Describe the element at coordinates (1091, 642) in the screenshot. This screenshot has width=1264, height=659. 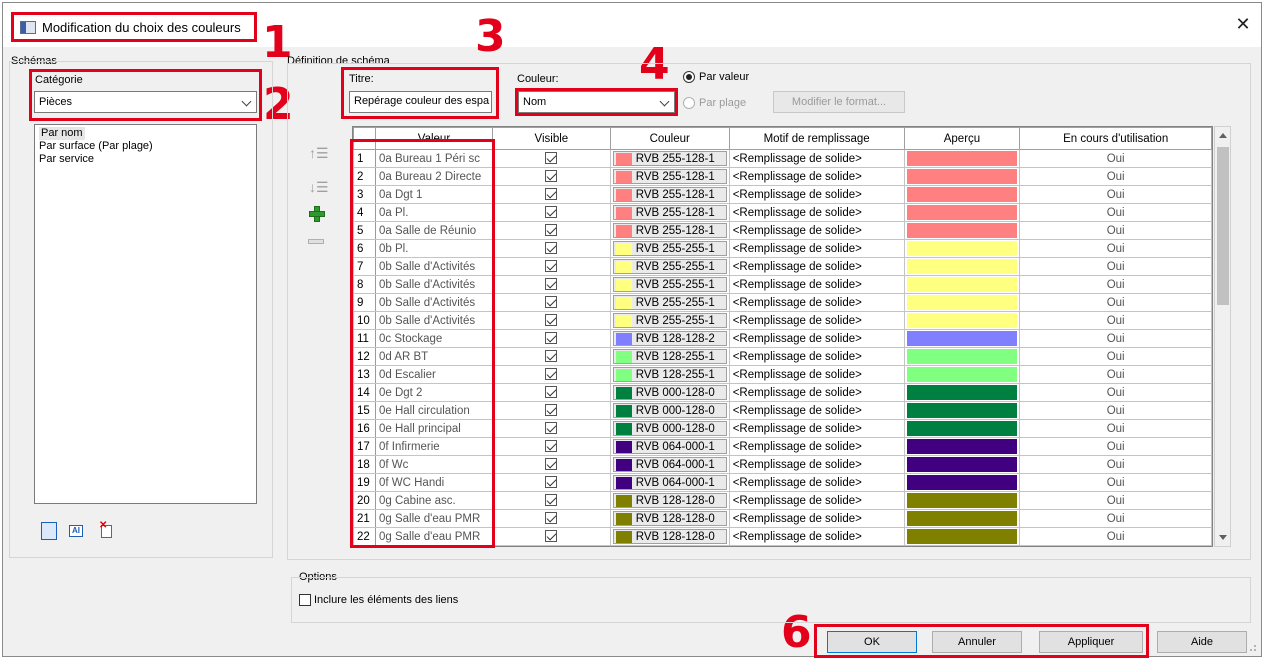
I see `apply-button: Appliquer` at that location.